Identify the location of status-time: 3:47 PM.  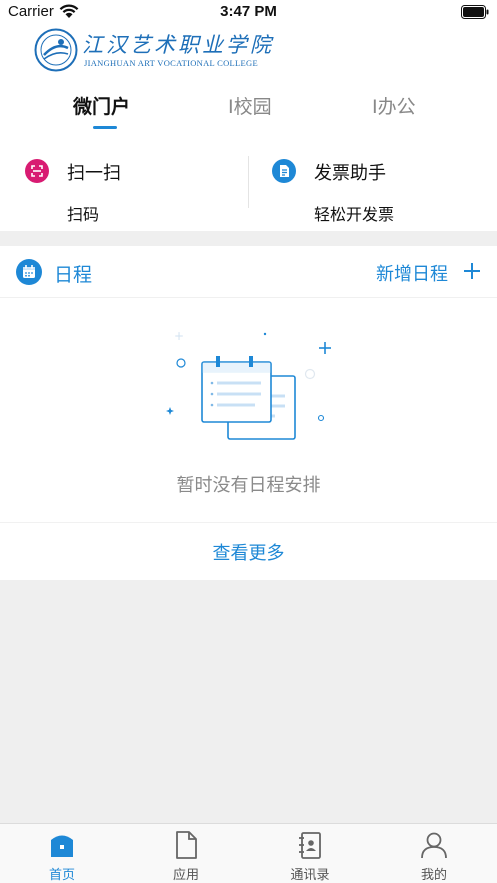
(248, 11).